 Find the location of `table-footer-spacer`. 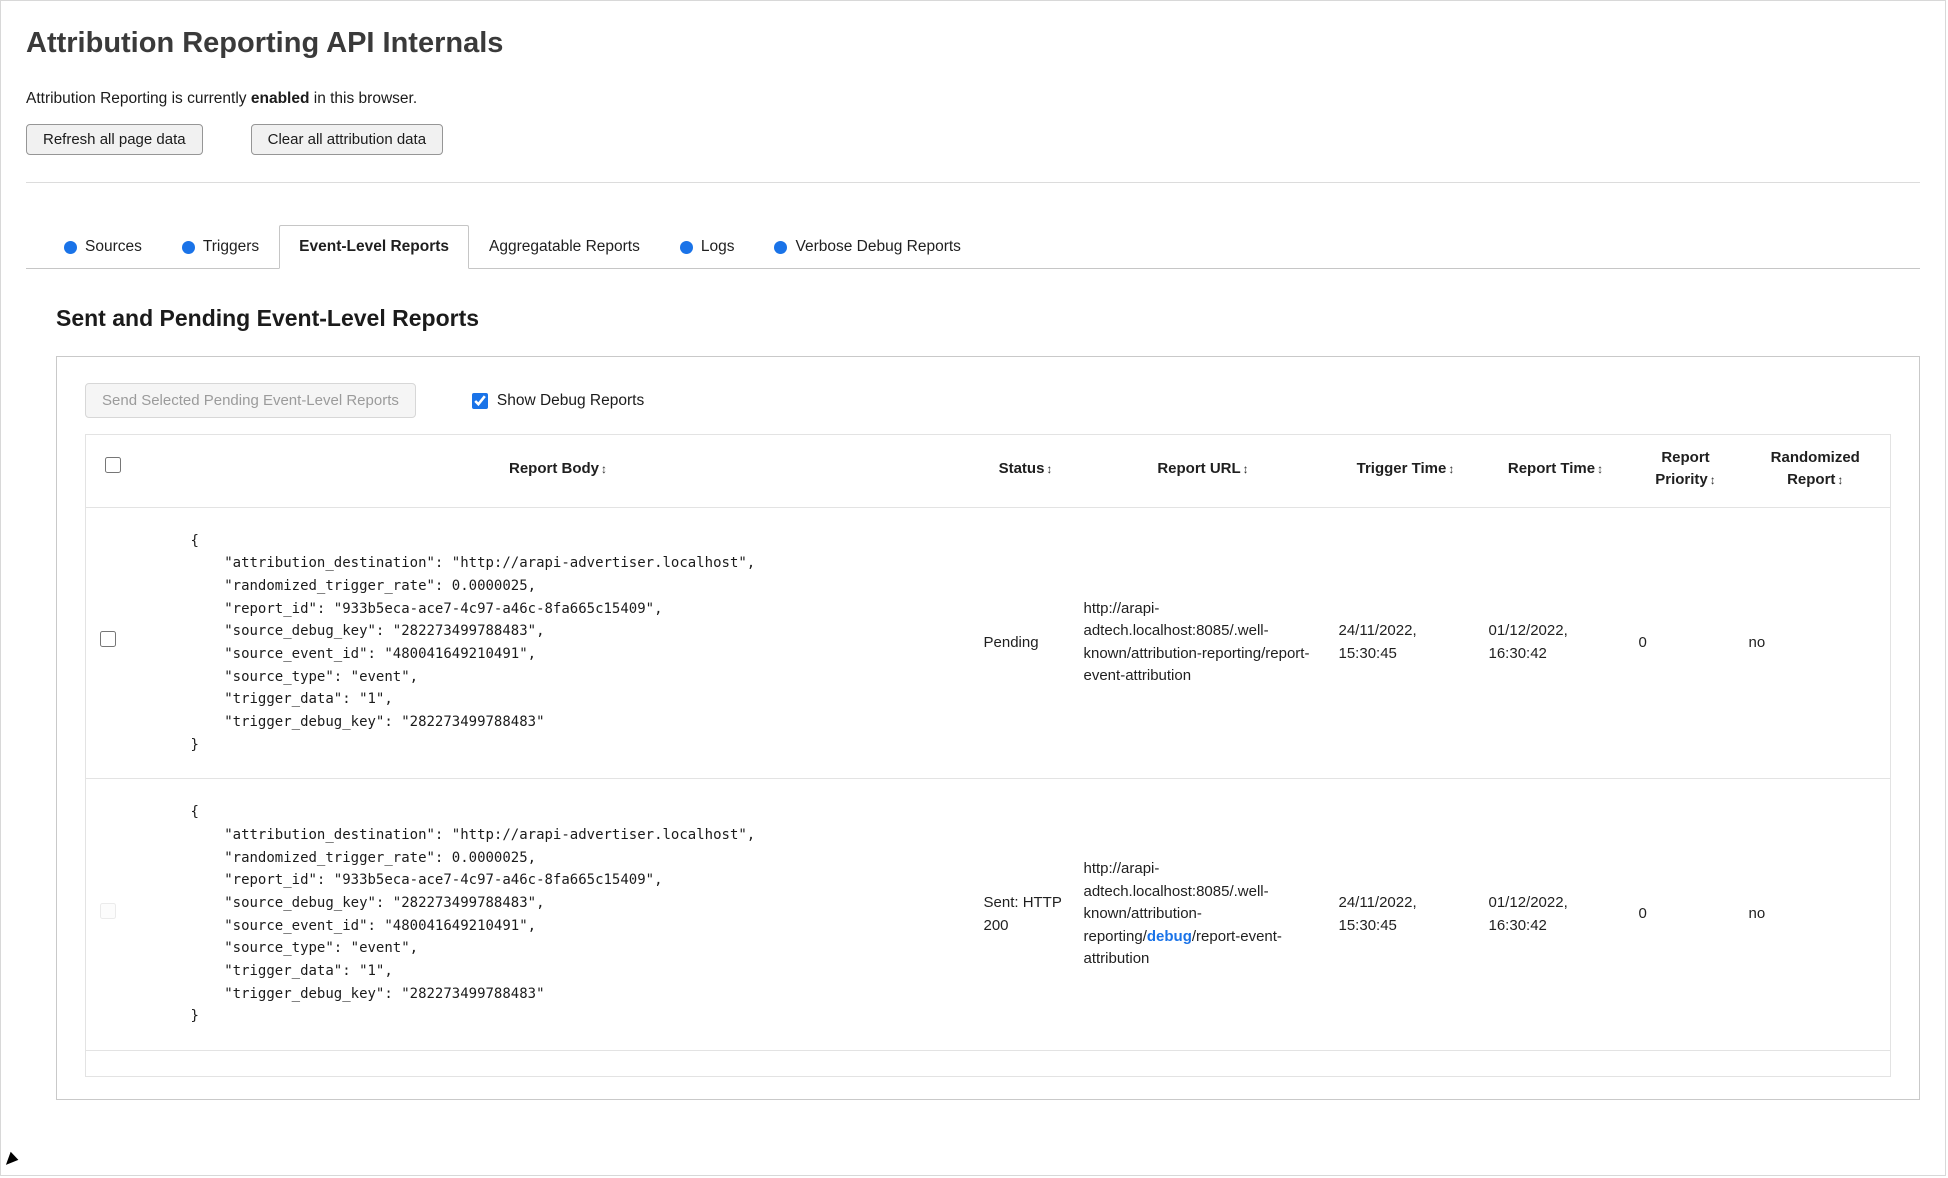

table-footer-spacer is located at coordinates (988, 1063).